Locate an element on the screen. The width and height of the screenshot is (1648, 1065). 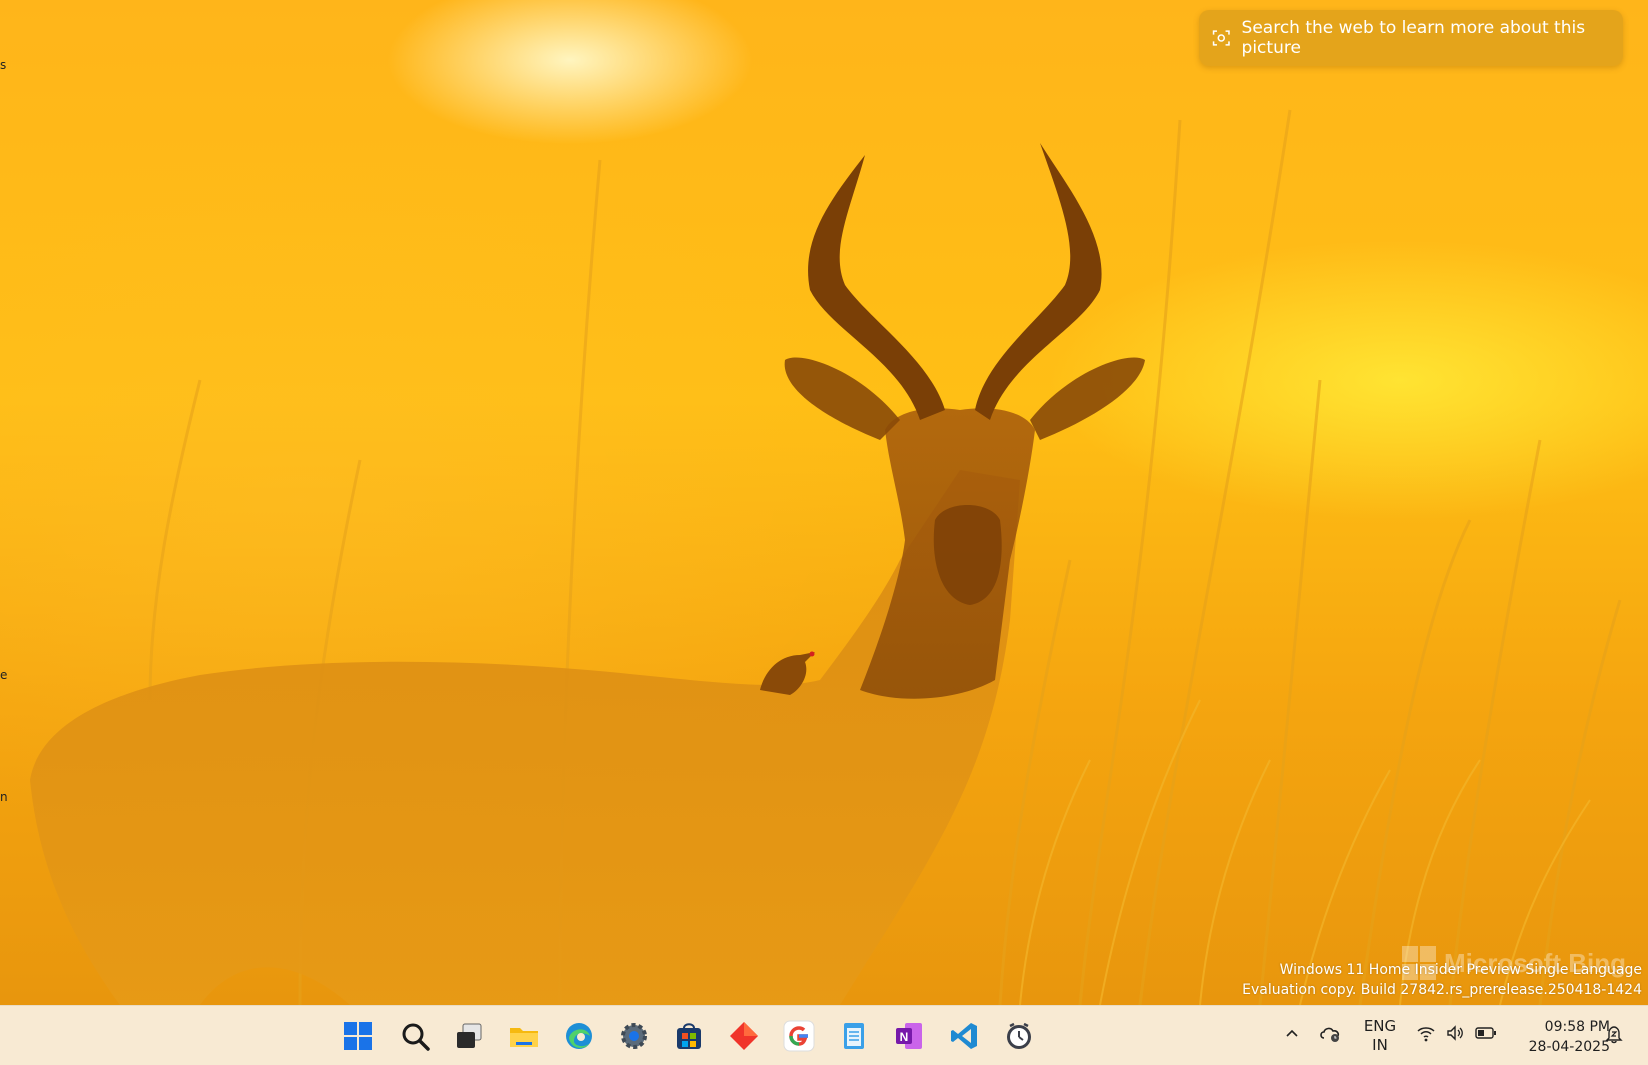
battery-icon is located at coordinates (1485, 1033).